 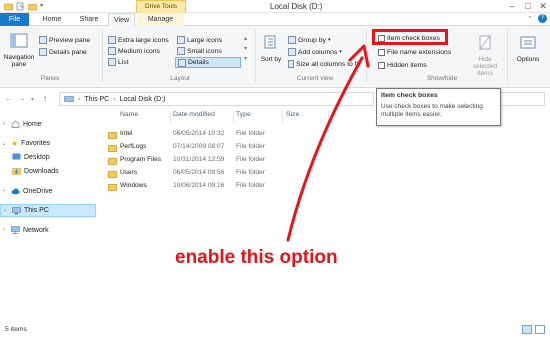 What do you see at coordinates (45, 98) in the screenshot?
I see `up-icon: ↑` at bounding box center [45, 98].